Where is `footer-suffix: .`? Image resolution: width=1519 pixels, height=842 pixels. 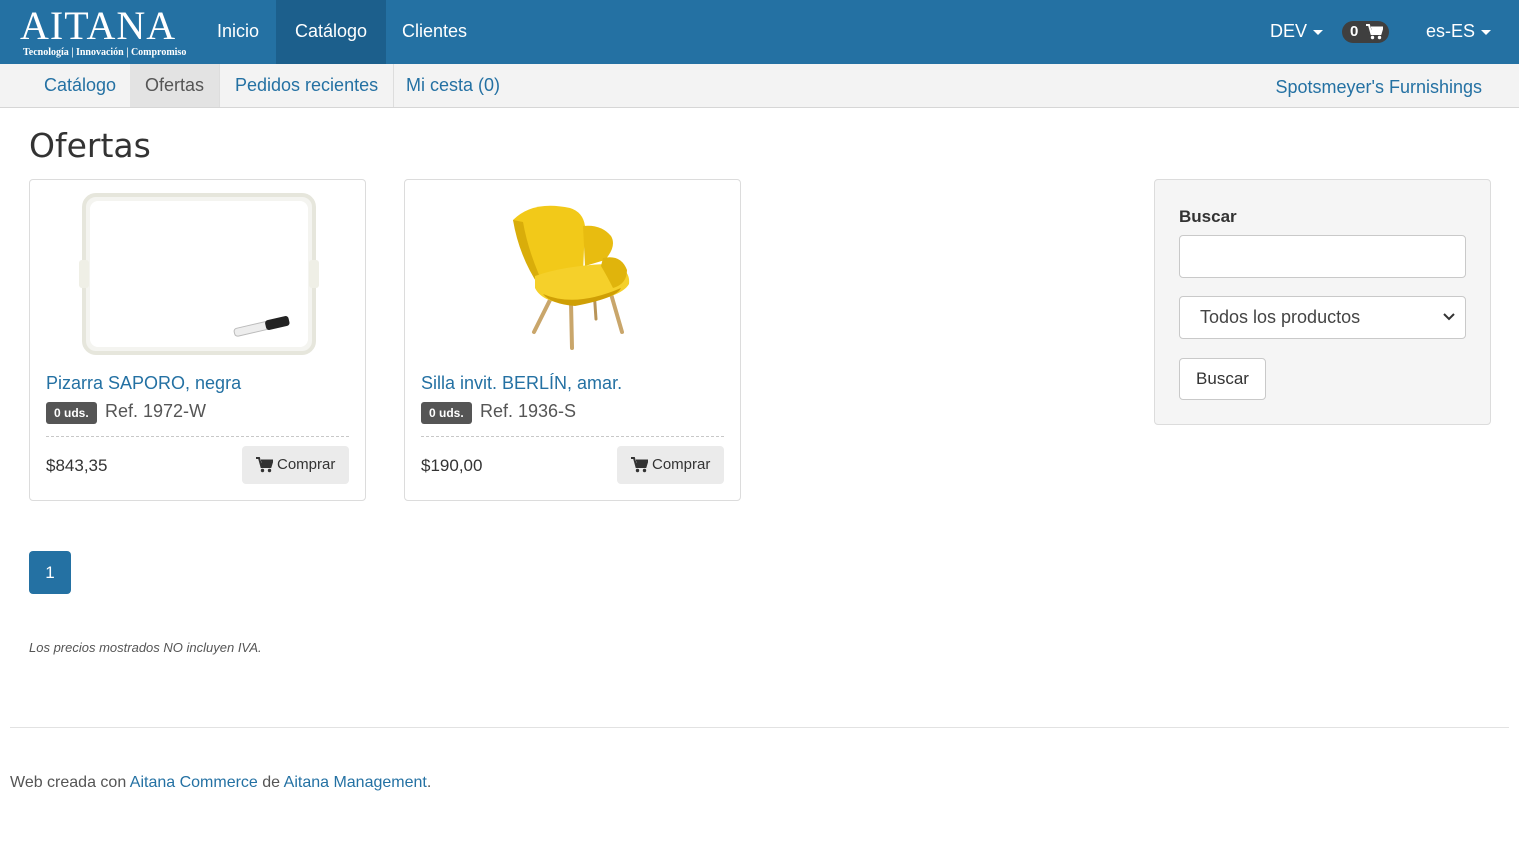
footer-suffix: . is located at coordinates (429, 782).